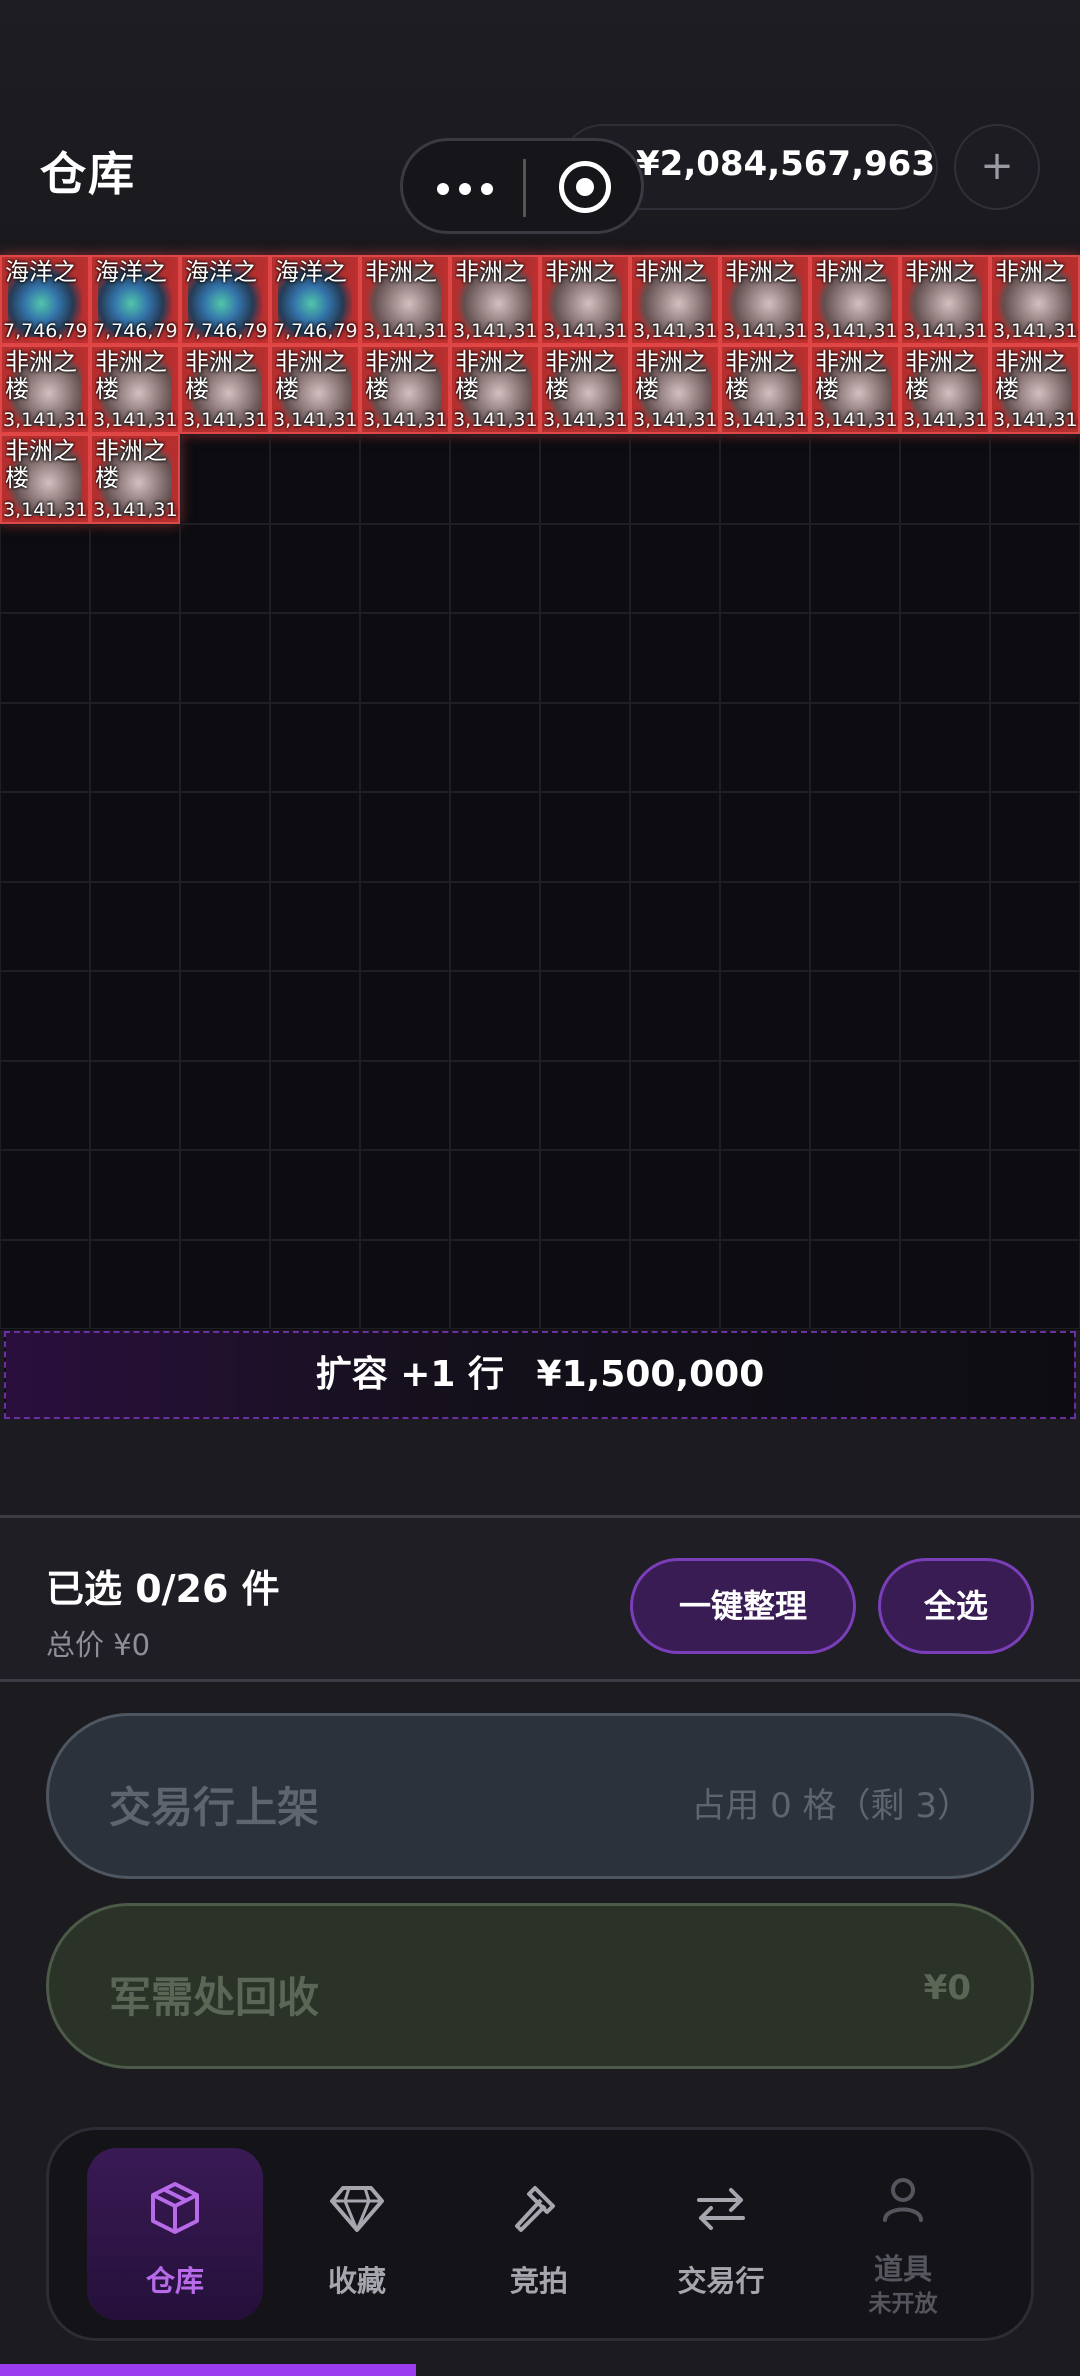 The height and width of the screenshot is (2376, 1080). What do you see at coordinates (997, 167) in the screenshot?
I see `add-funds-button: +` at bounding box center [997, 167].